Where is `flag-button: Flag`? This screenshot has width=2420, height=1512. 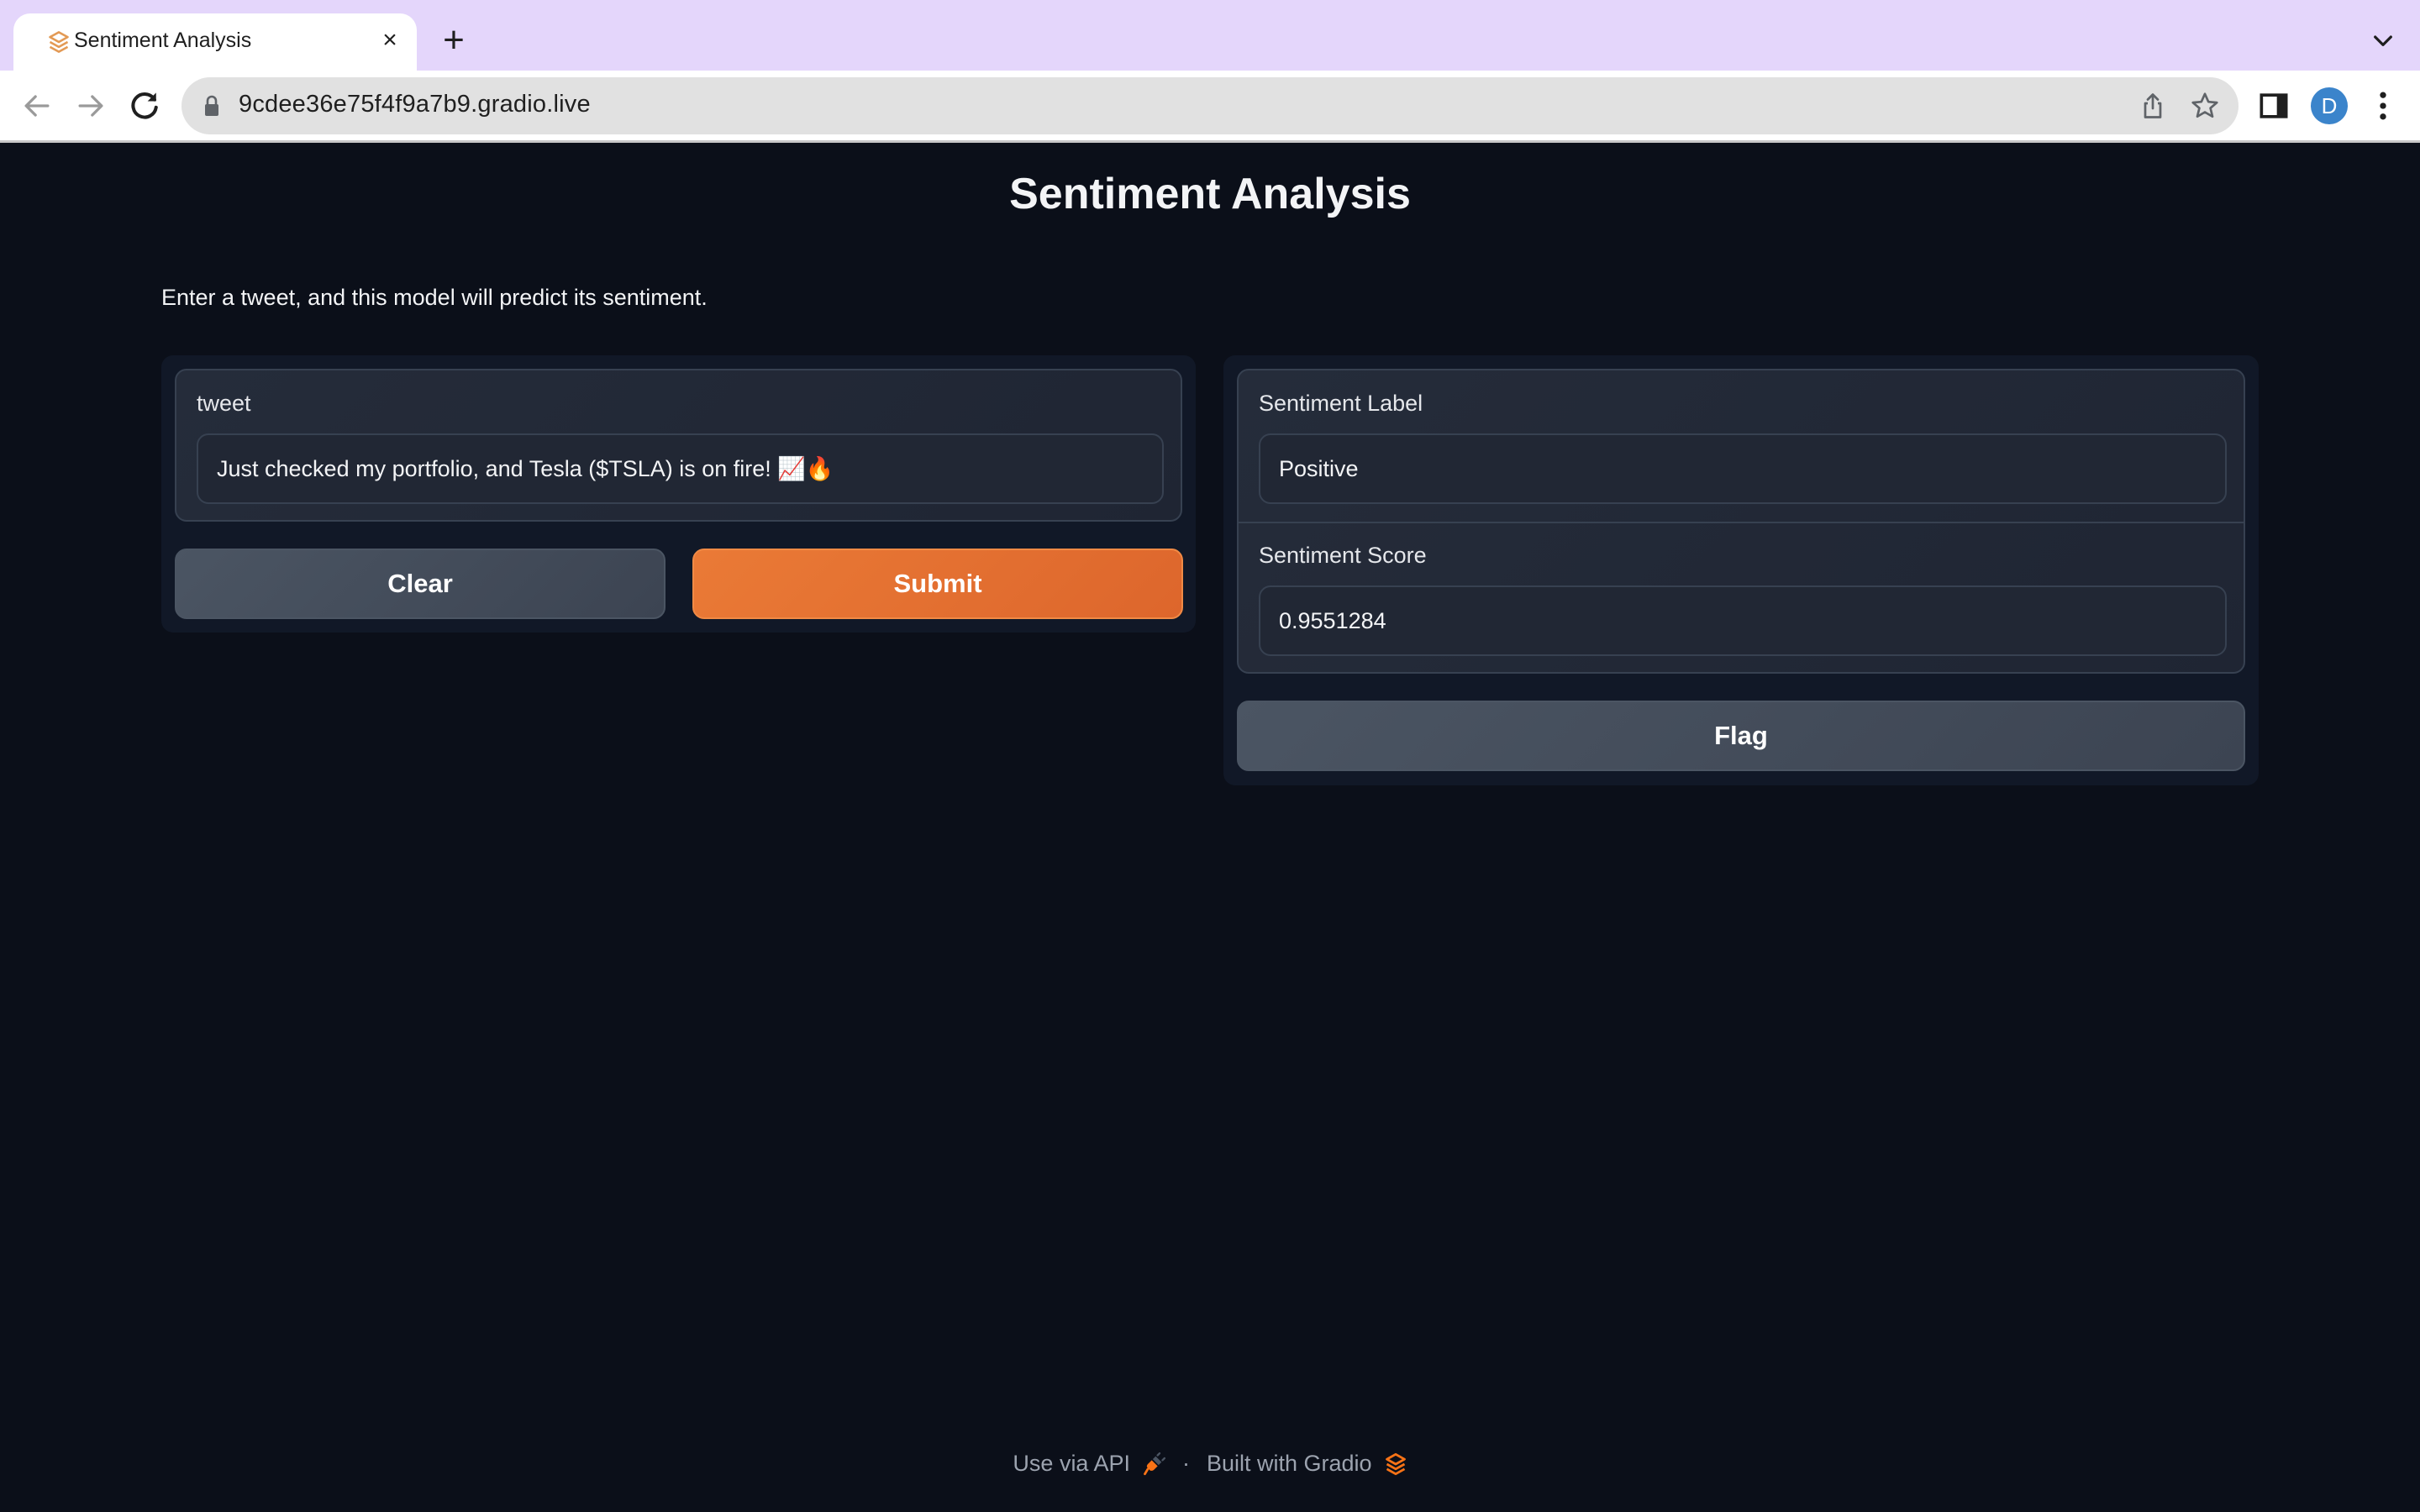
flag-button: Flag is located at coordinates (1741, 736).